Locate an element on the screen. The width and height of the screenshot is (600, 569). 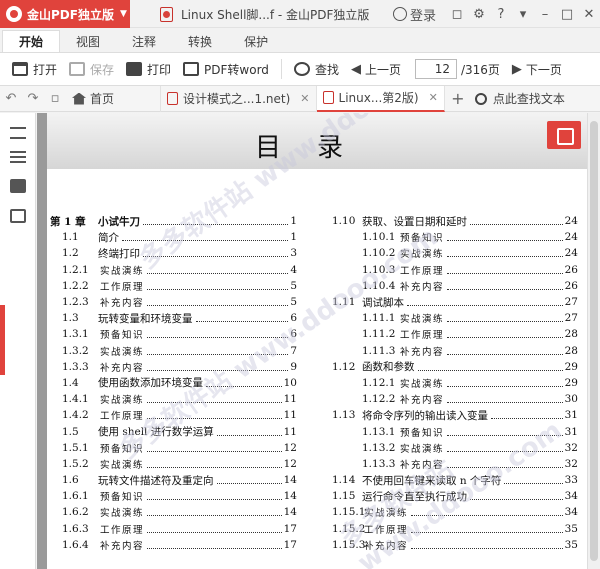
arrow-right-icon: ▶ is located at coordinates (516, 69).